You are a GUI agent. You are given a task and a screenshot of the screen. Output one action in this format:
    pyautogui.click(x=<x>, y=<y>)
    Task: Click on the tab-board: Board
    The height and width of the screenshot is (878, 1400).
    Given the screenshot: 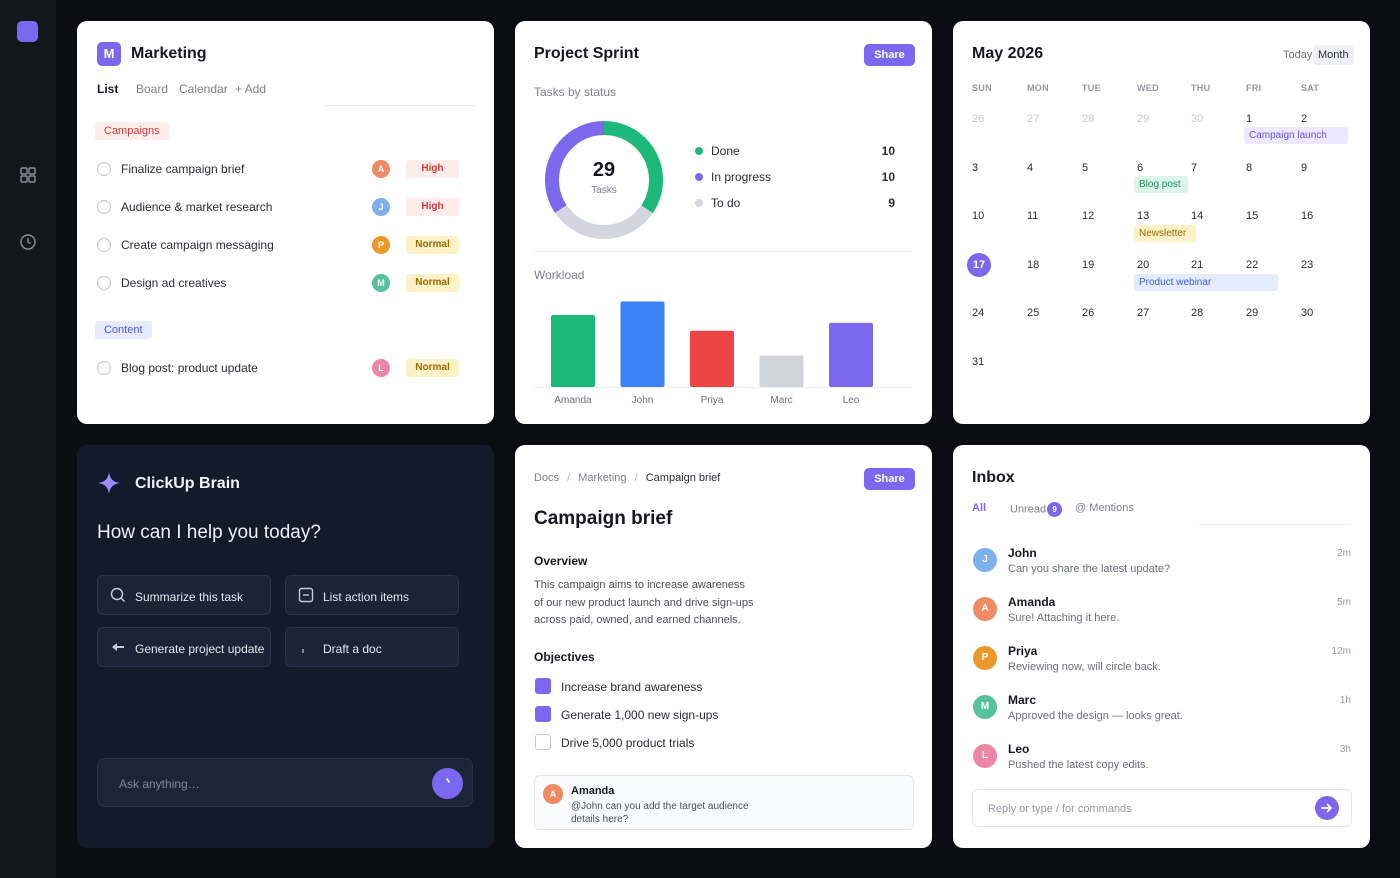 What is the action you would take?
    pyautogui.click(x=152, y=89)
    